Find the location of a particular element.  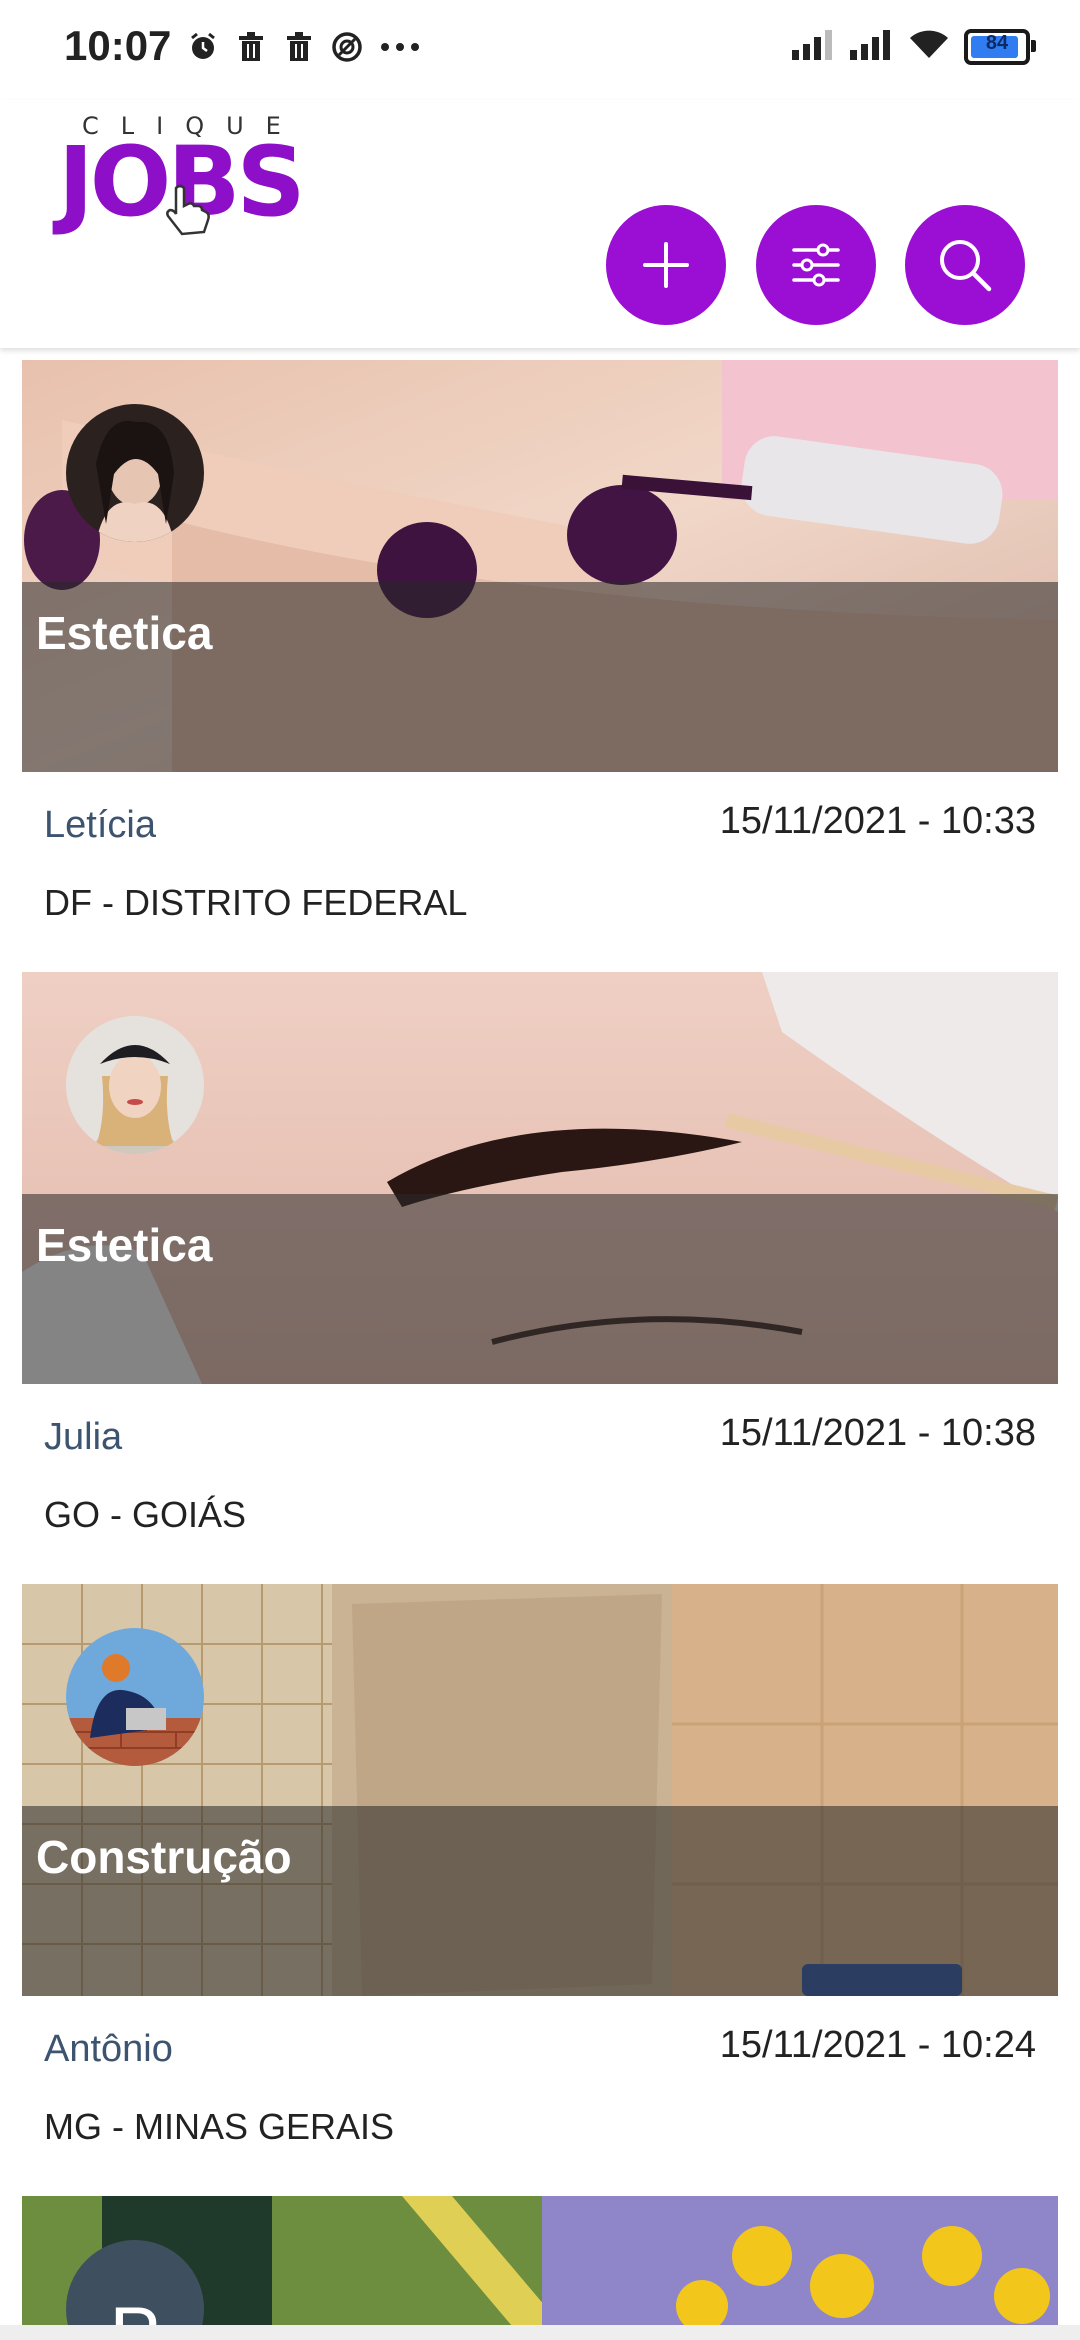

plus-icon is located at coordinates (666, 265).